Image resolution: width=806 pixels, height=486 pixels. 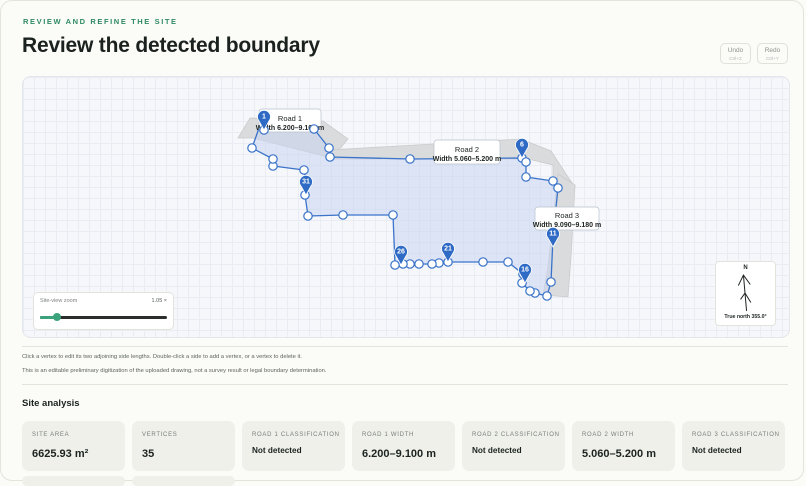 What do you see at coordinates (735, 50) in the screenshot?
I see `undo-label: Undo` at bounding box center [735, 50].